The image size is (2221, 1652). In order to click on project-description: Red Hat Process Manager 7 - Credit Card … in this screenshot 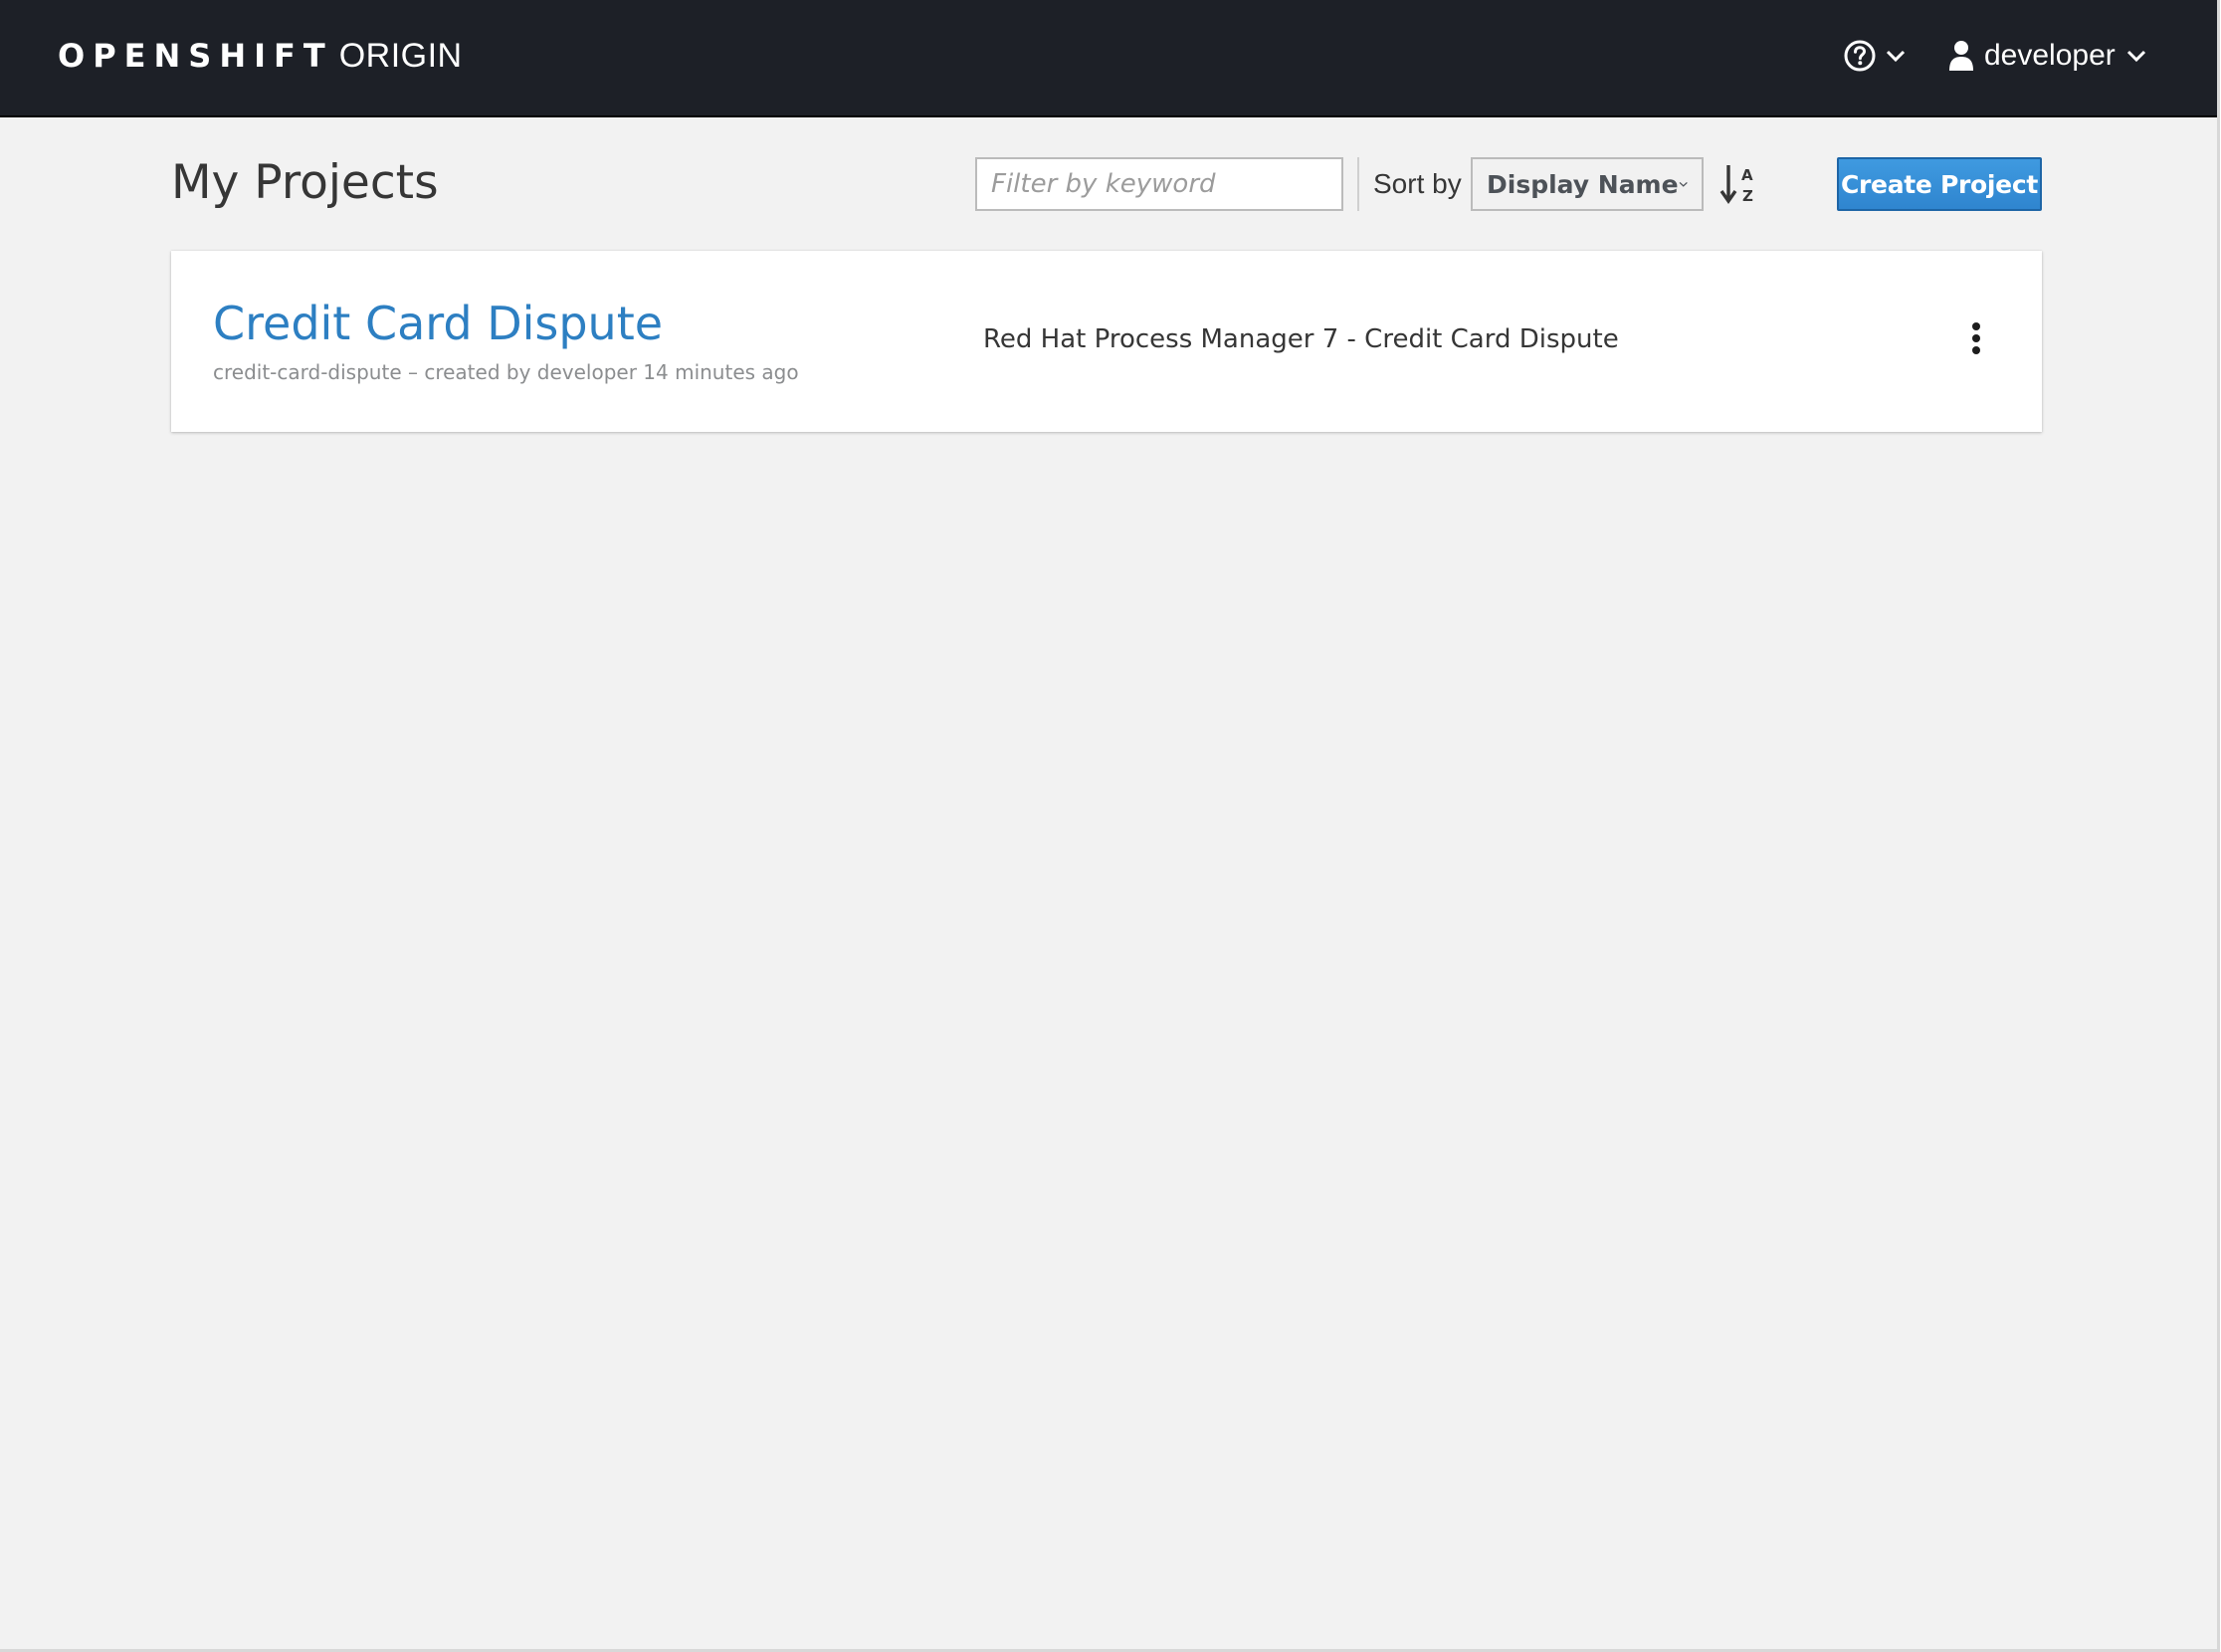, I will do `click(1301, 339)`.